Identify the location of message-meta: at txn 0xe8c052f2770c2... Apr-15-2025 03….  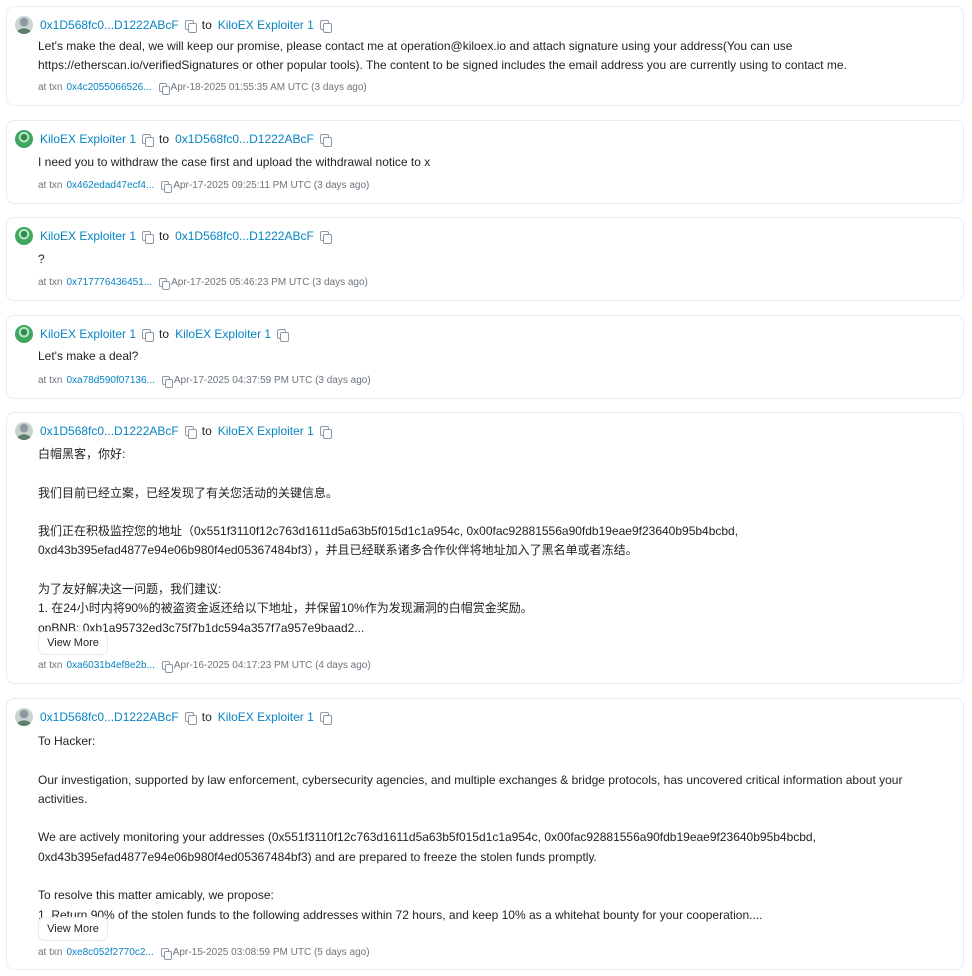
(204, 952).